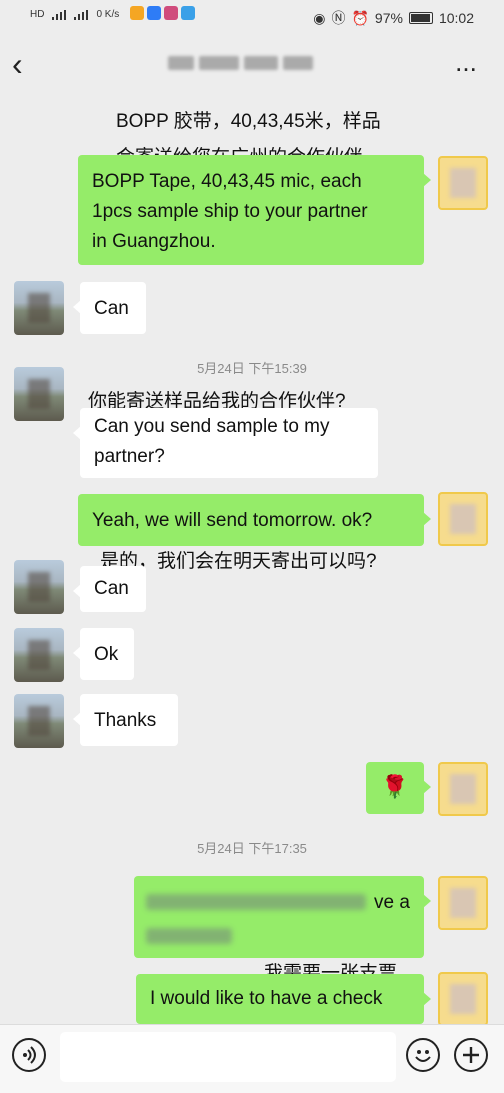  Describe the element at coordinates (420, 18) in the screenshot. I see `battery-icon` at that location.